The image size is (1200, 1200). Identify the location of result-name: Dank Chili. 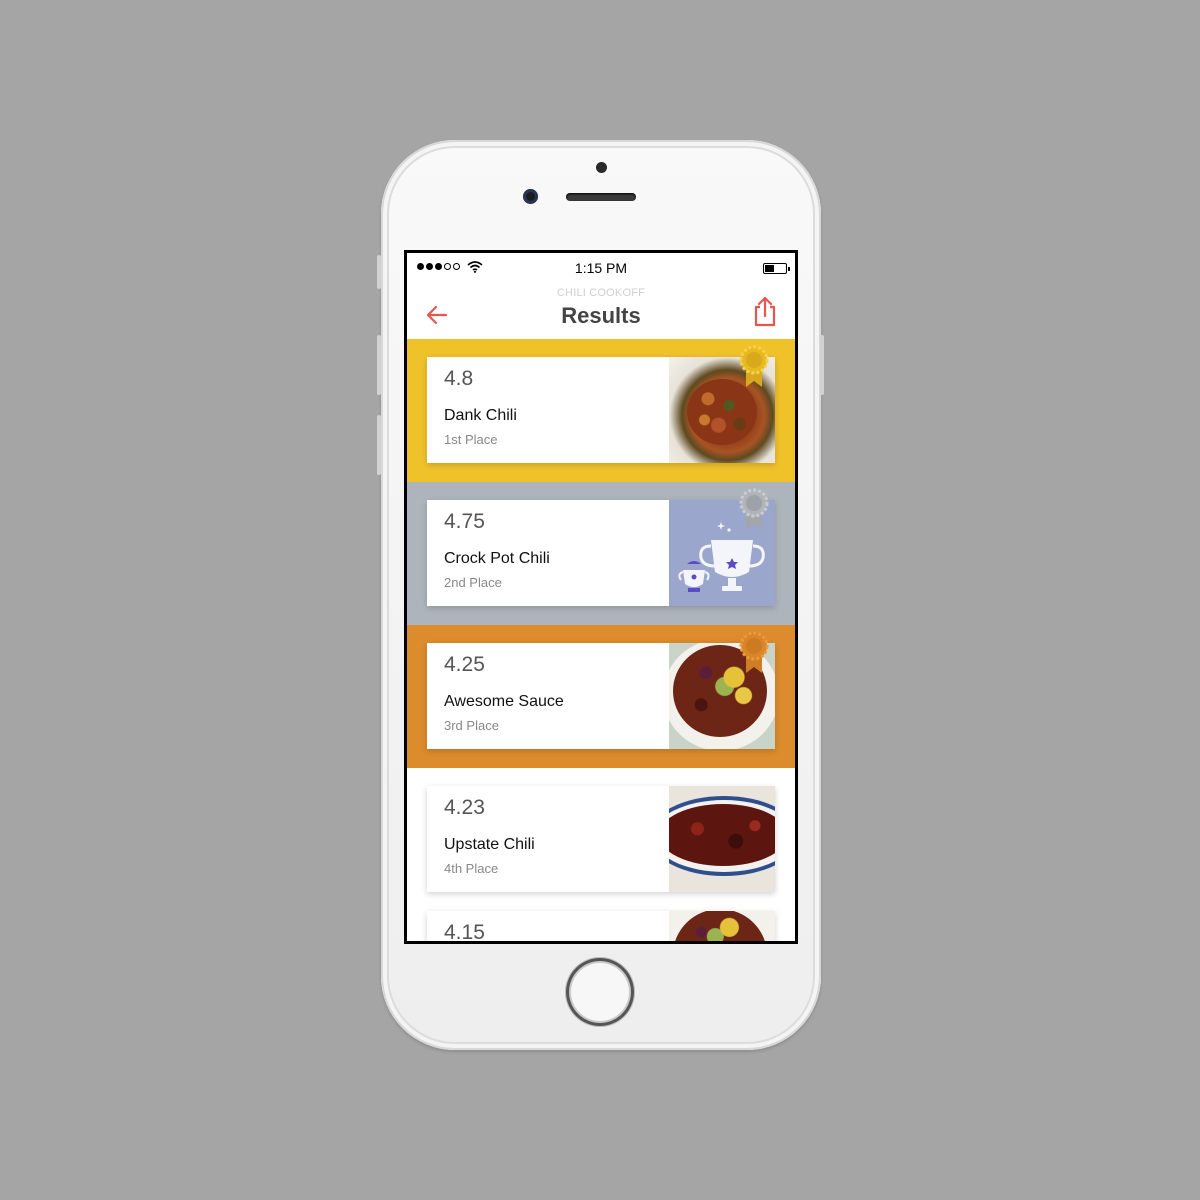
(480, 415).